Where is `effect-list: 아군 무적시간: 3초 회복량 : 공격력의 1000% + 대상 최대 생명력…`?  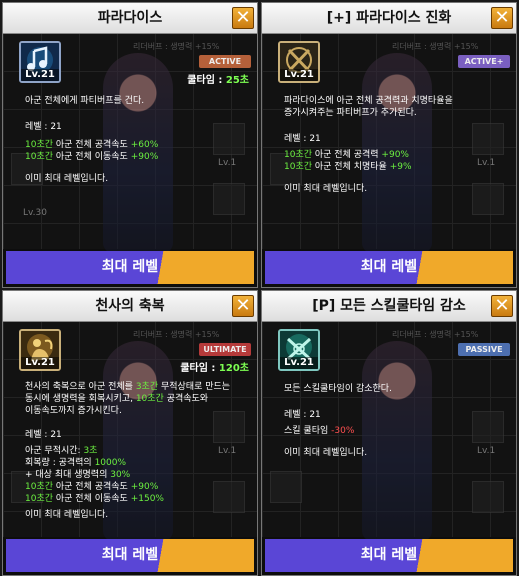
effect-list: 아군 무적시간: 3초 회복량 : 공격력의 1000% + 대상 최대 생명력… is located at coordinates (94, 475).